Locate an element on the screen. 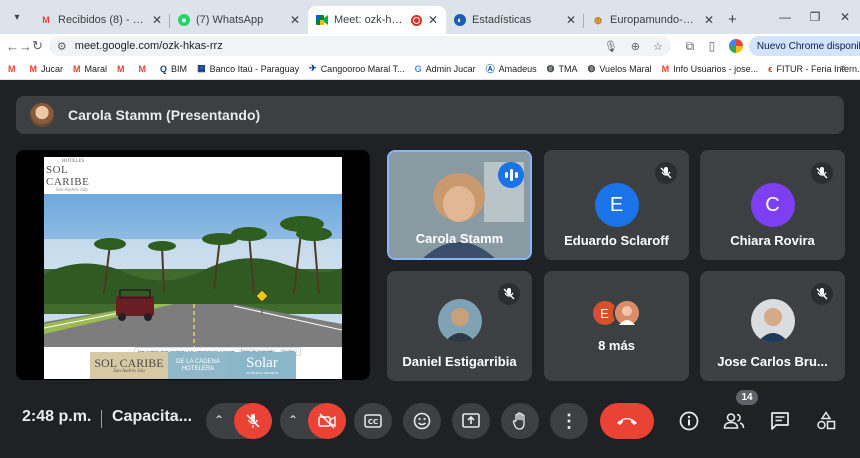  bookmark-label: Jucar is located at coordinates (52, 68).